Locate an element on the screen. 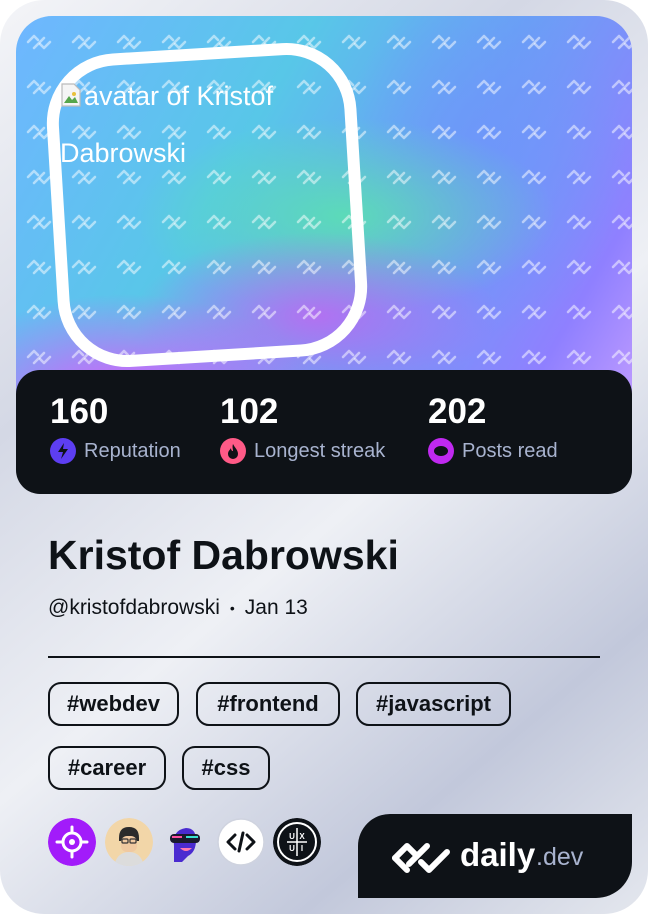 The width and height of the screenshot is (648, 914). bolt-icon is located at coordinates (63, 451).